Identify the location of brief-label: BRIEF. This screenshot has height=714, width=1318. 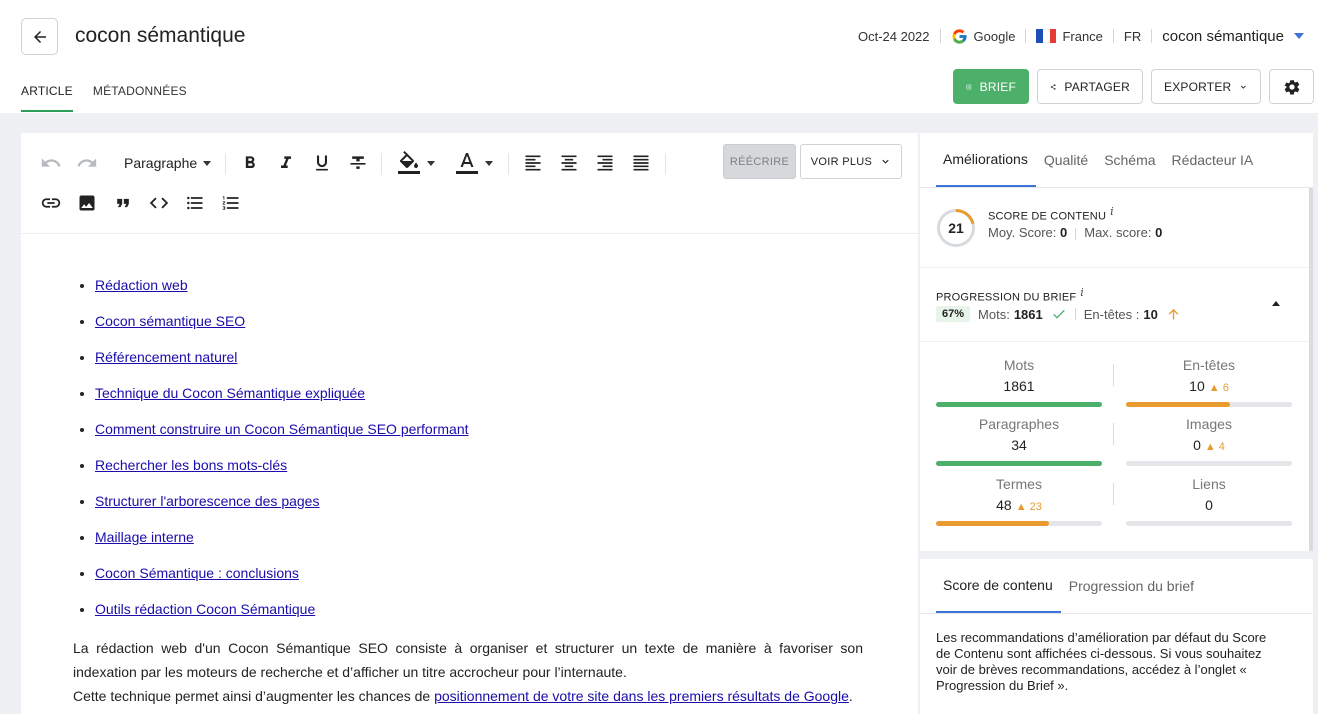
(997, 86).